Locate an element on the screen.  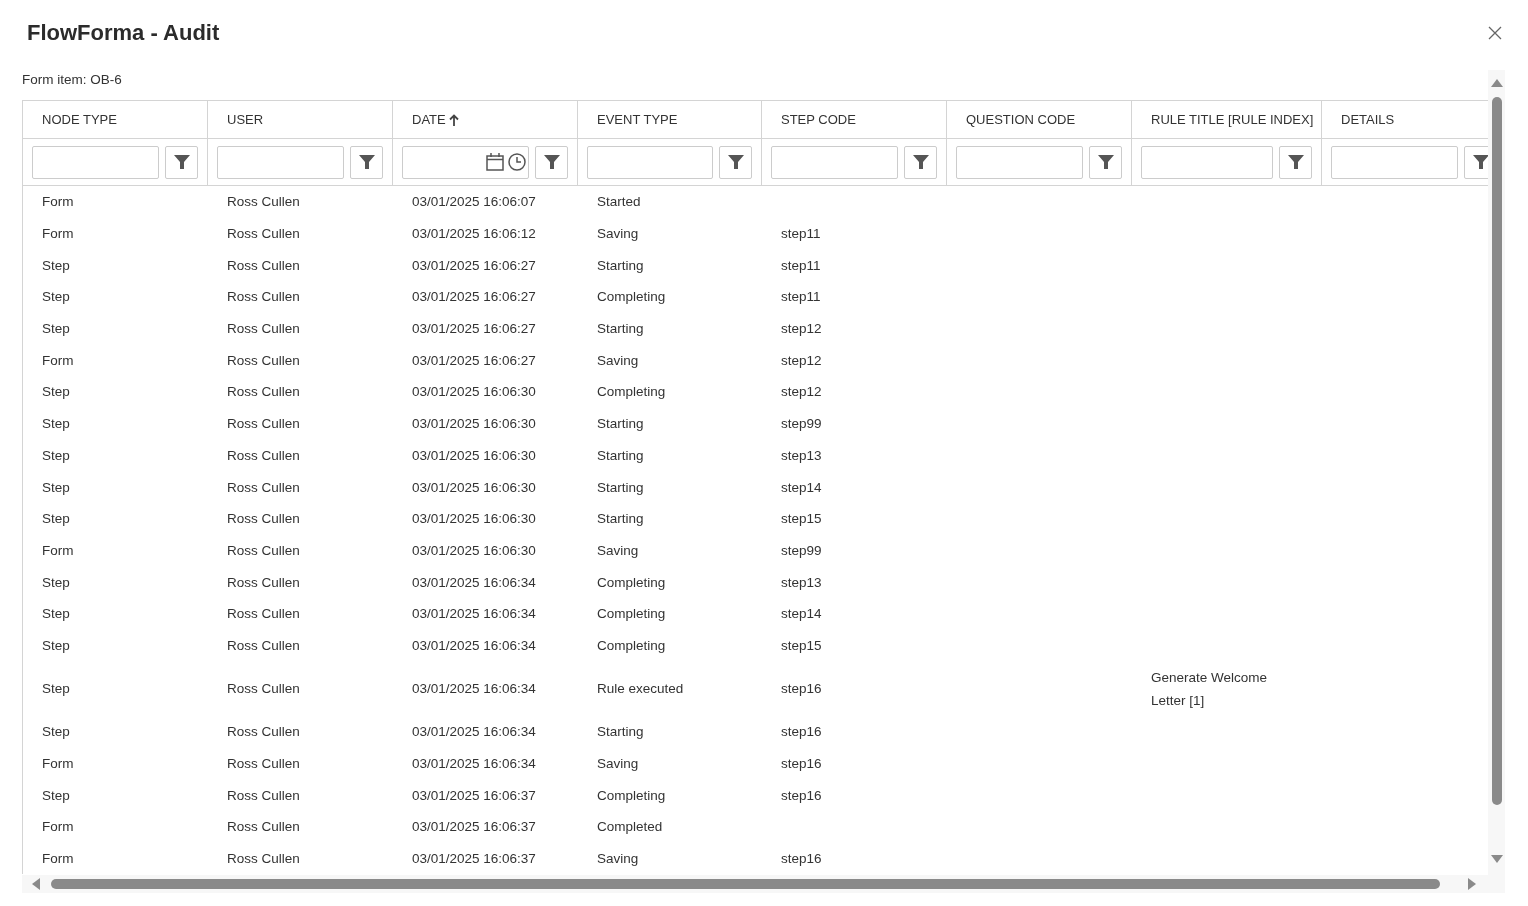
calendar-icon is located at coordinates (495, 162).